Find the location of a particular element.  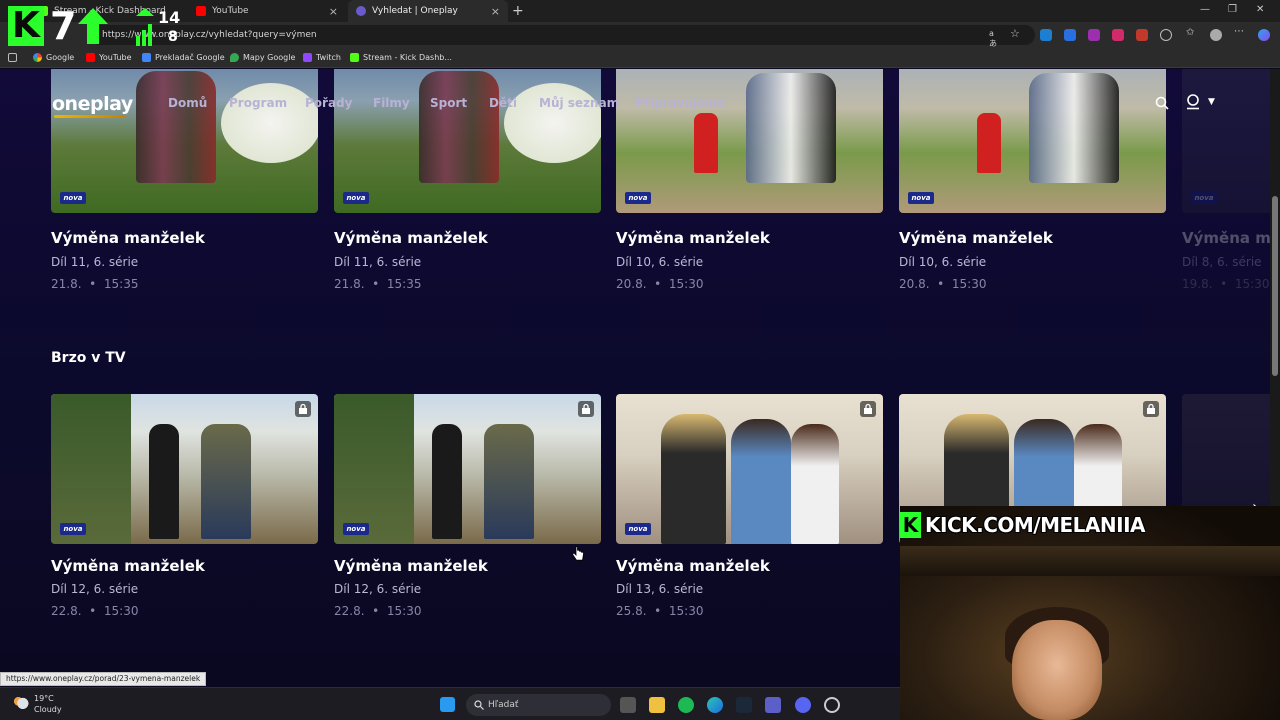

close-window-icon: ✕ is located at coordinates (1260, 9).